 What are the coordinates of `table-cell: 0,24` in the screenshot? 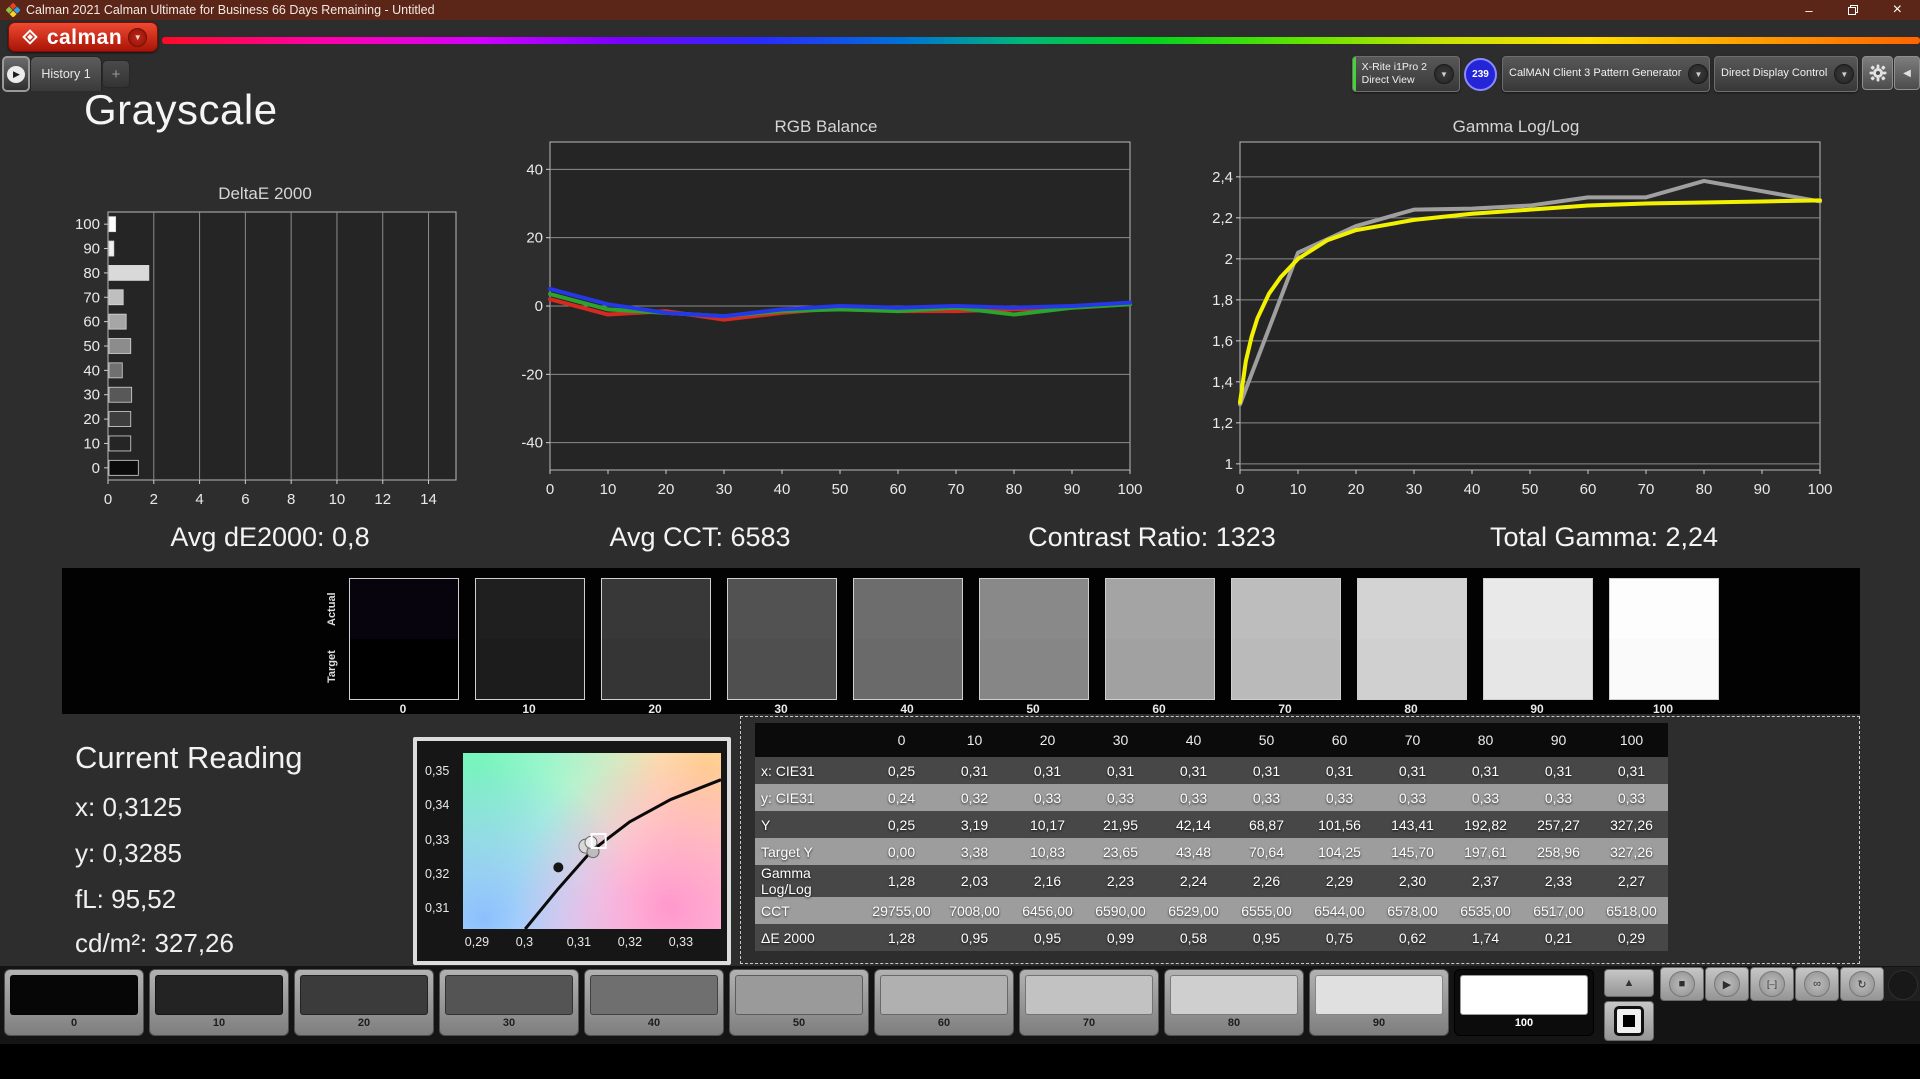 It's located at (901, 797).